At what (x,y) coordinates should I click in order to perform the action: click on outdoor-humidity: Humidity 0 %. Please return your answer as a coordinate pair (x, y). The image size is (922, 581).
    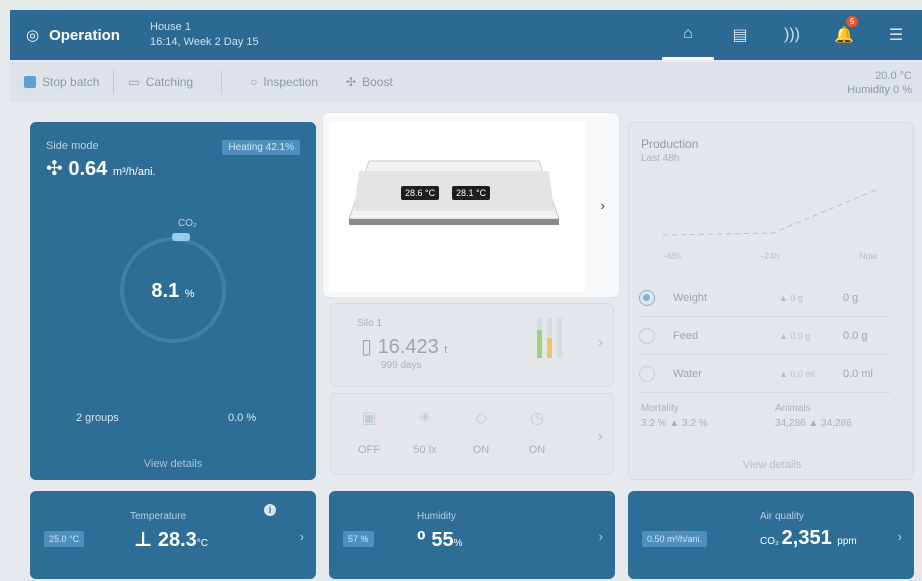
    Looking at the image, I should click on (879, 90).